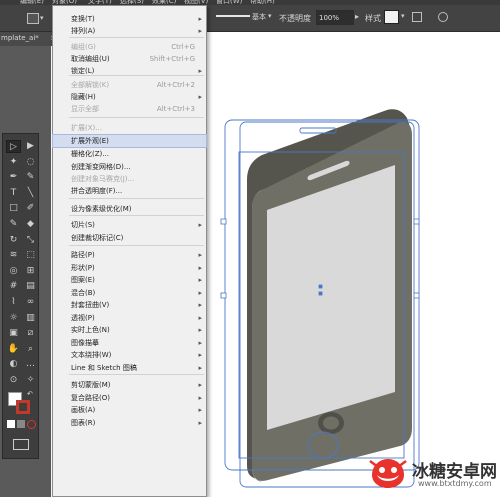 This screenshot has height=497, width=500. What do you see at coordinates (129, 305) in the screenshot?
I see `menu-item: 封套扭曲(V) ▸` at bounding box center [129, 305].